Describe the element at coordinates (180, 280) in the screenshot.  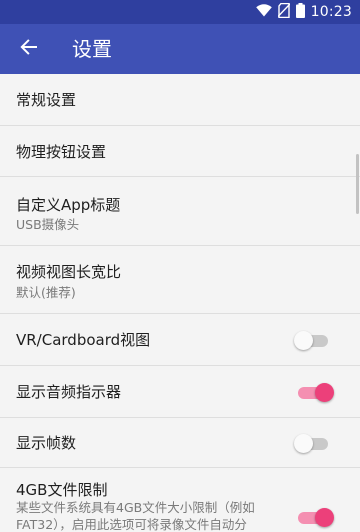
I see `setting-aspect-ratio: 视频视图长宽比 默认(推荐)` at that location.